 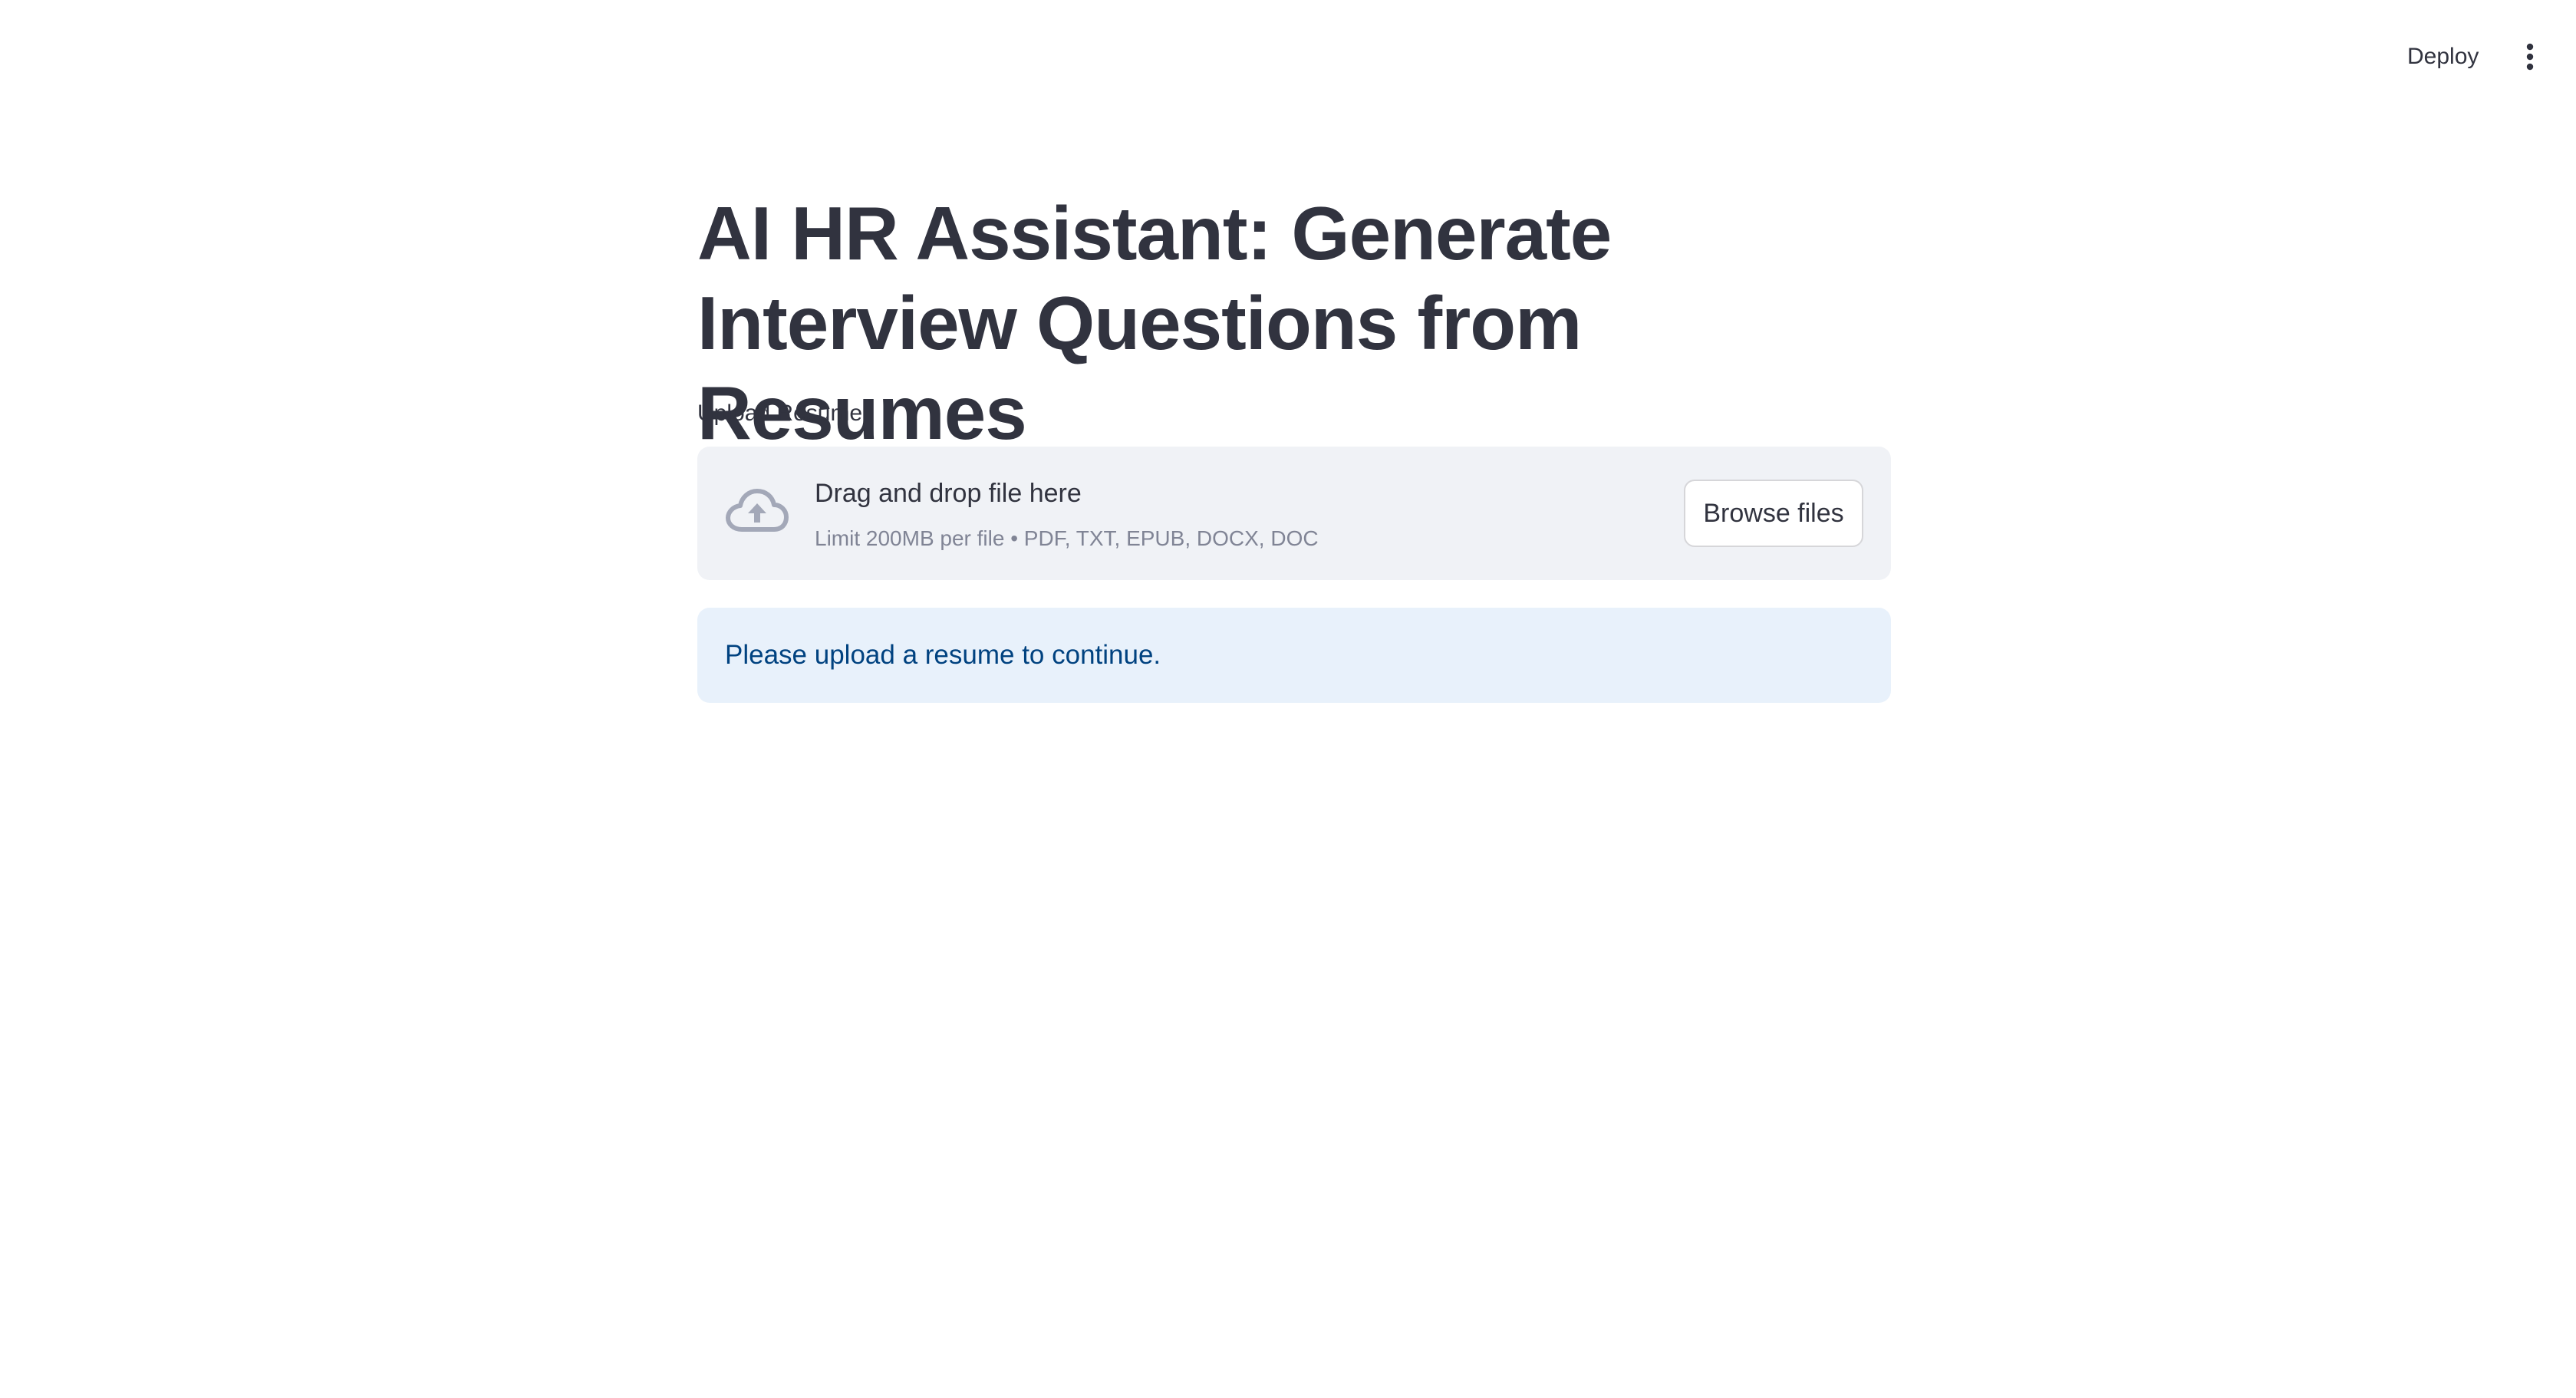 What do you see at coordinates (943, 655) in the screenshot?
I see `info-message: Please upload a resume to continue.` at bounding box center [943, 655].